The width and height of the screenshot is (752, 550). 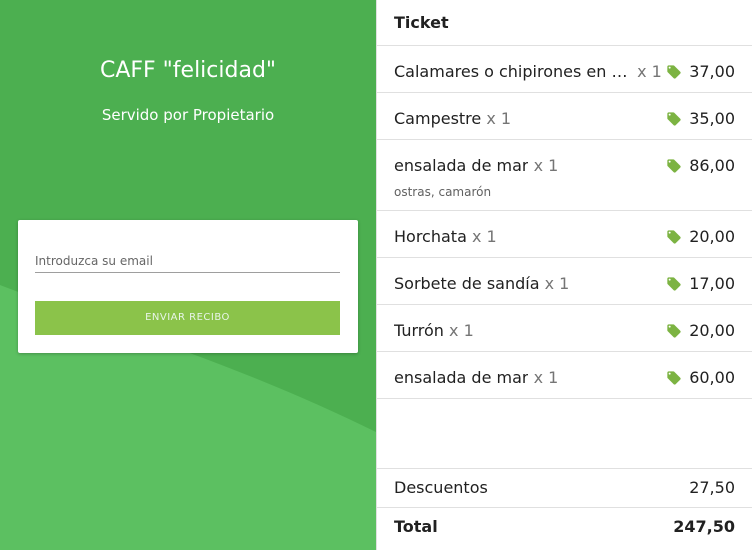 What do you see at coordinates (188, 115) in the screenshot?
I see `served-by-text: Servido por Propietario` at bounding box center [188, 115].